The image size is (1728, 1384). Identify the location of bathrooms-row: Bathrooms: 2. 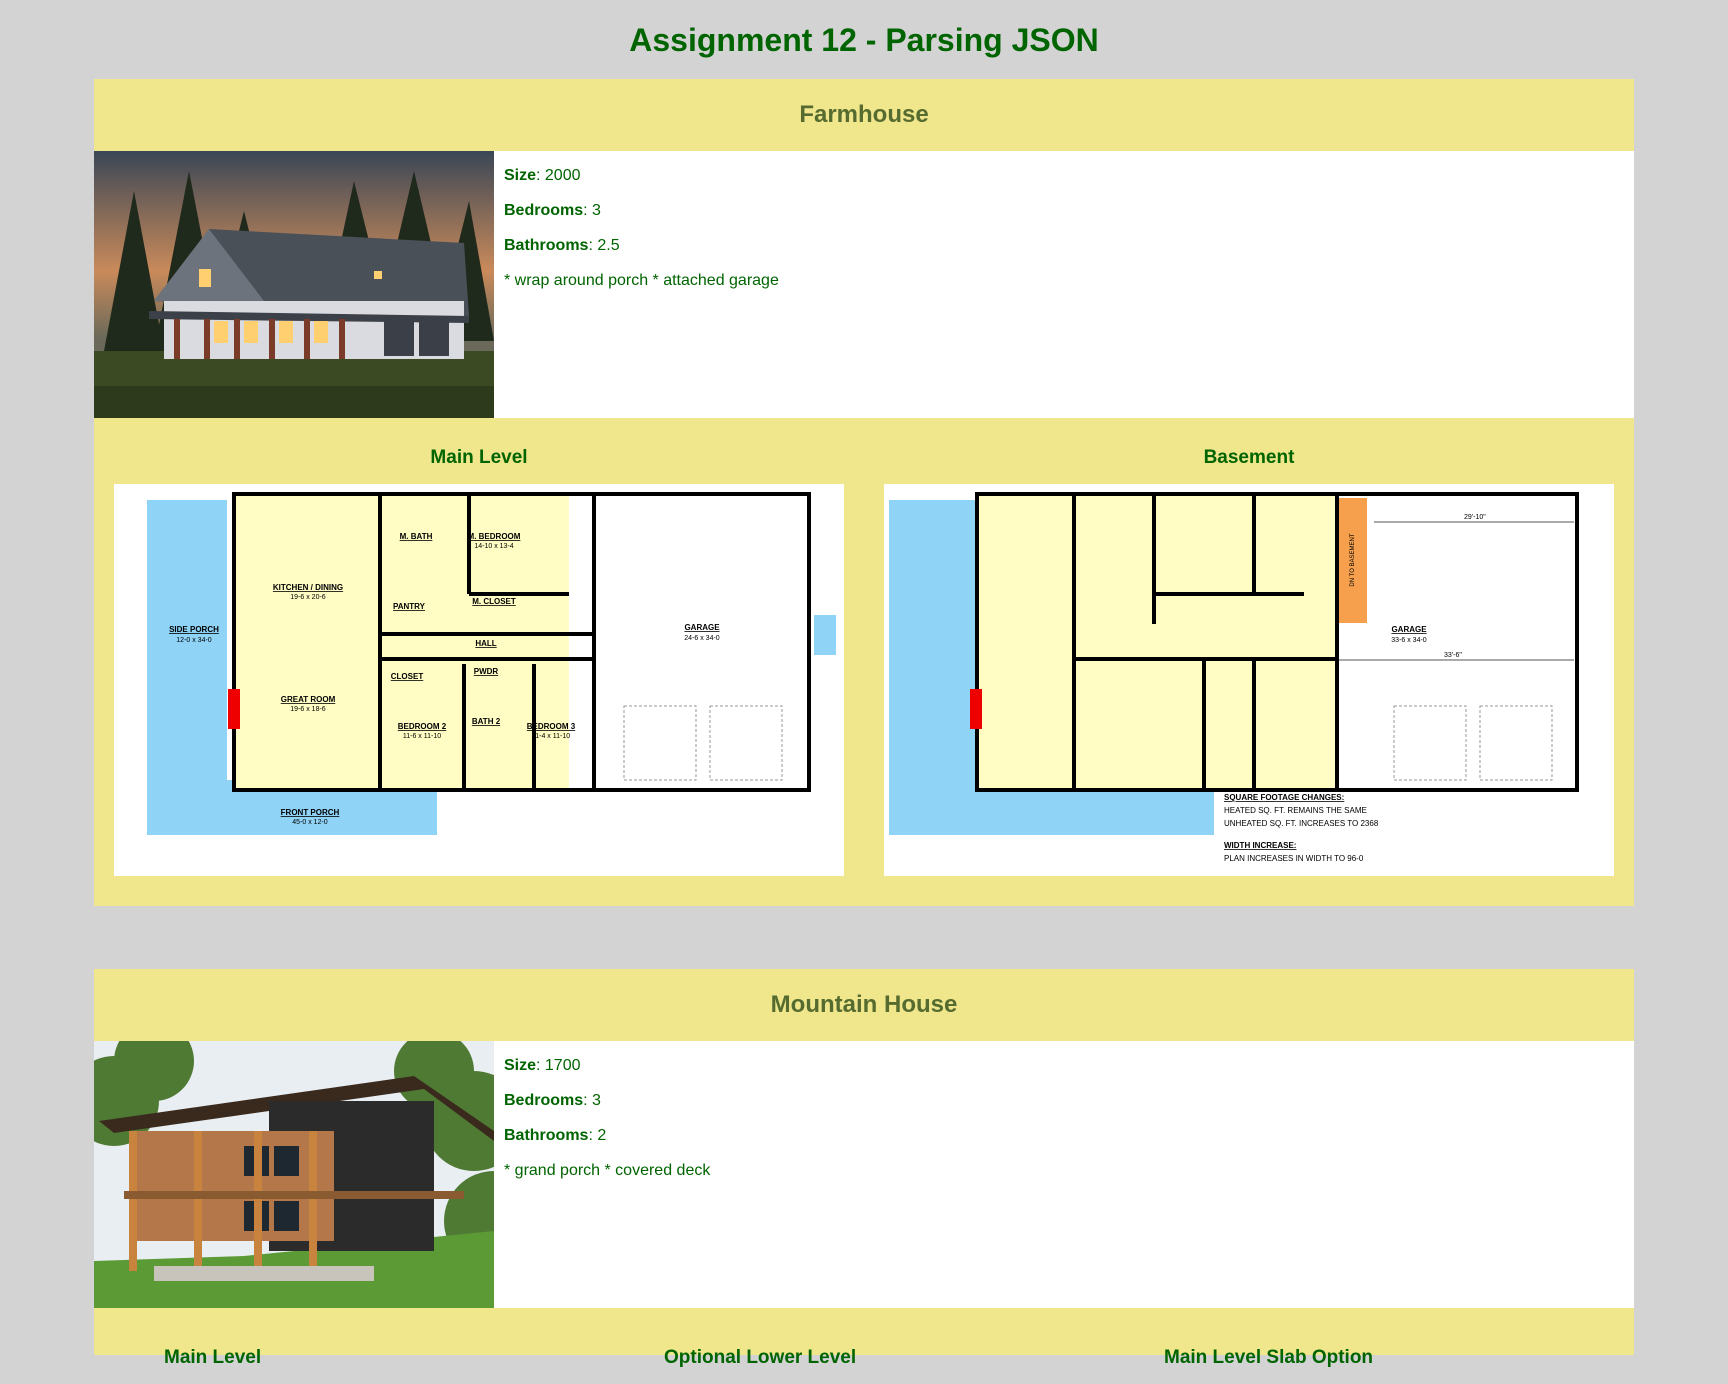
(555, 1135).